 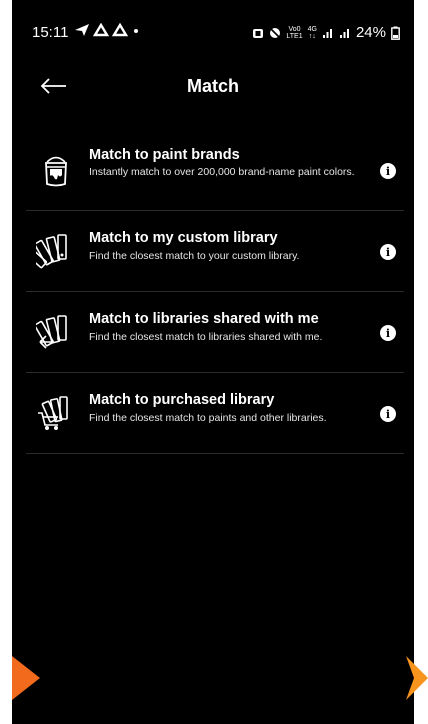 What do you see at coordinates (51, 332) in the screenshot?
I see `shared-fan-icon` at bounding box center [51, 332].